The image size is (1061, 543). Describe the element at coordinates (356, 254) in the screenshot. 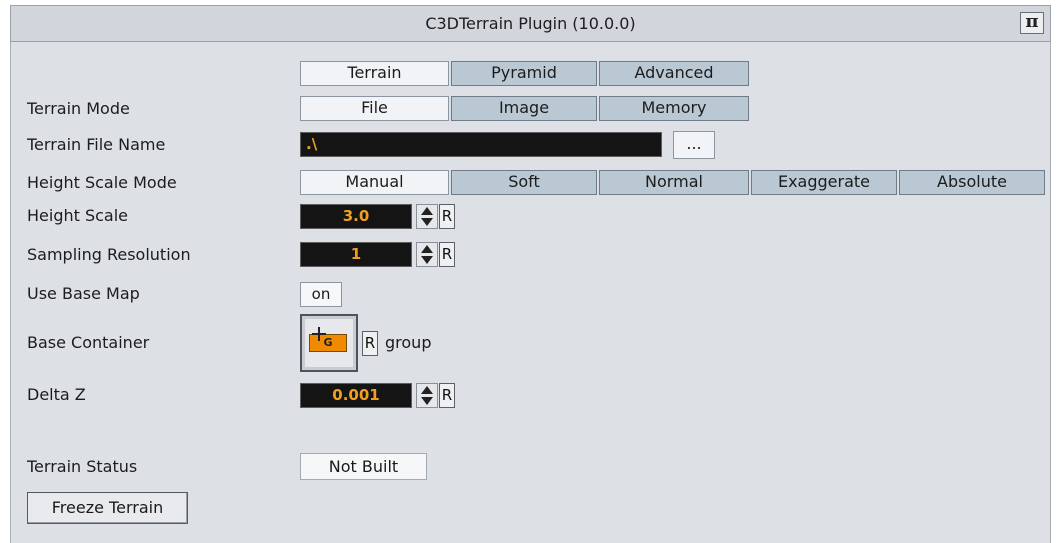

I see `sampling-resolution-input: 1` at that location.